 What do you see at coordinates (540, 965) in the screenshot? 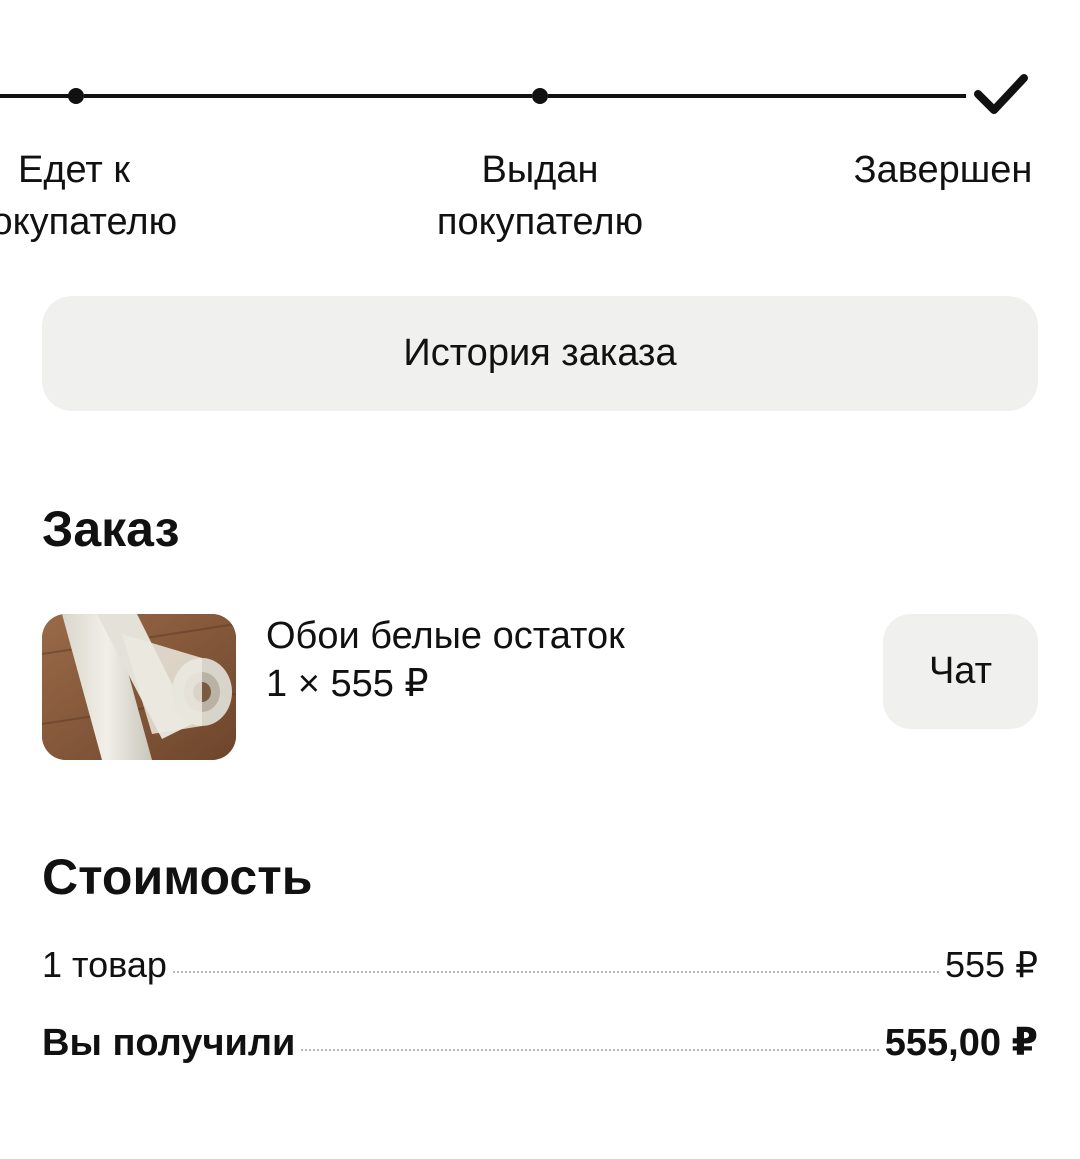
I see `cost-row-items: 1 товар 555 ₽` at bounding box center [540, 965].